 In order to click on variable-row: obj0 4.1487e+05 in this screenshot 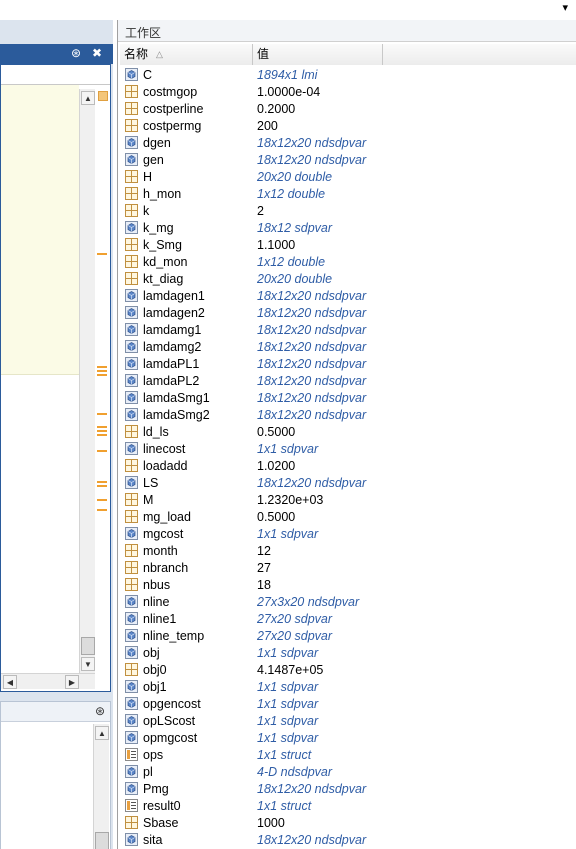, I will do `click(348, 670)`.